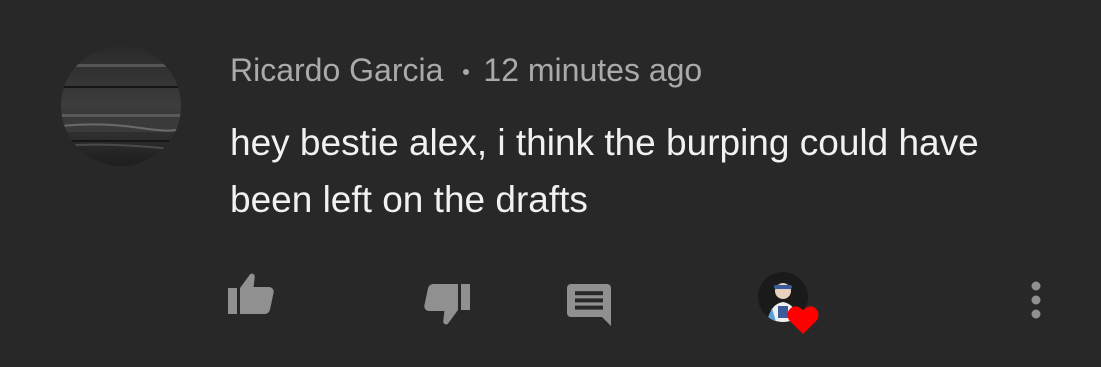 The height and width of the screenshot is (367, 1101). I want to click on avatar-image, so click(121, 106).